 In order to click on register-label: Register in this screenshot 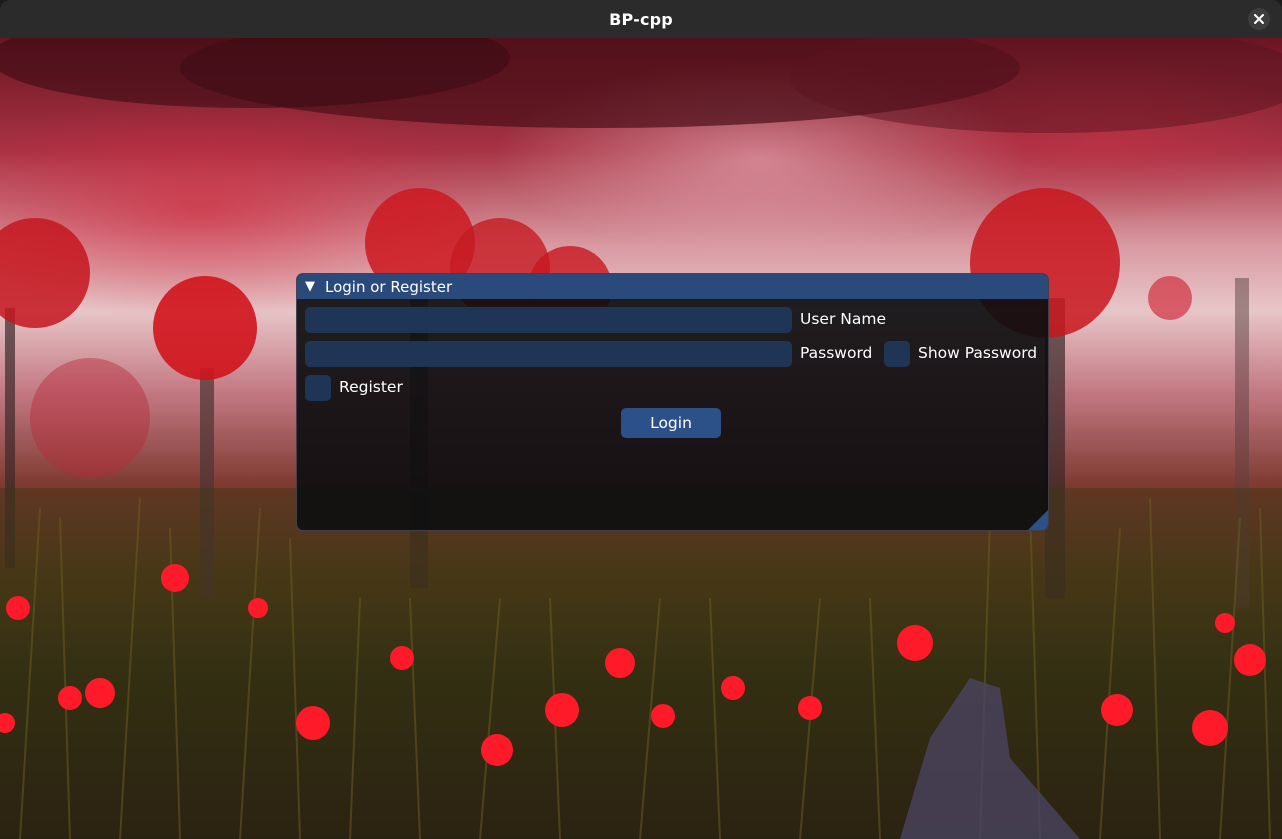, I will do `click(371, 387)`.